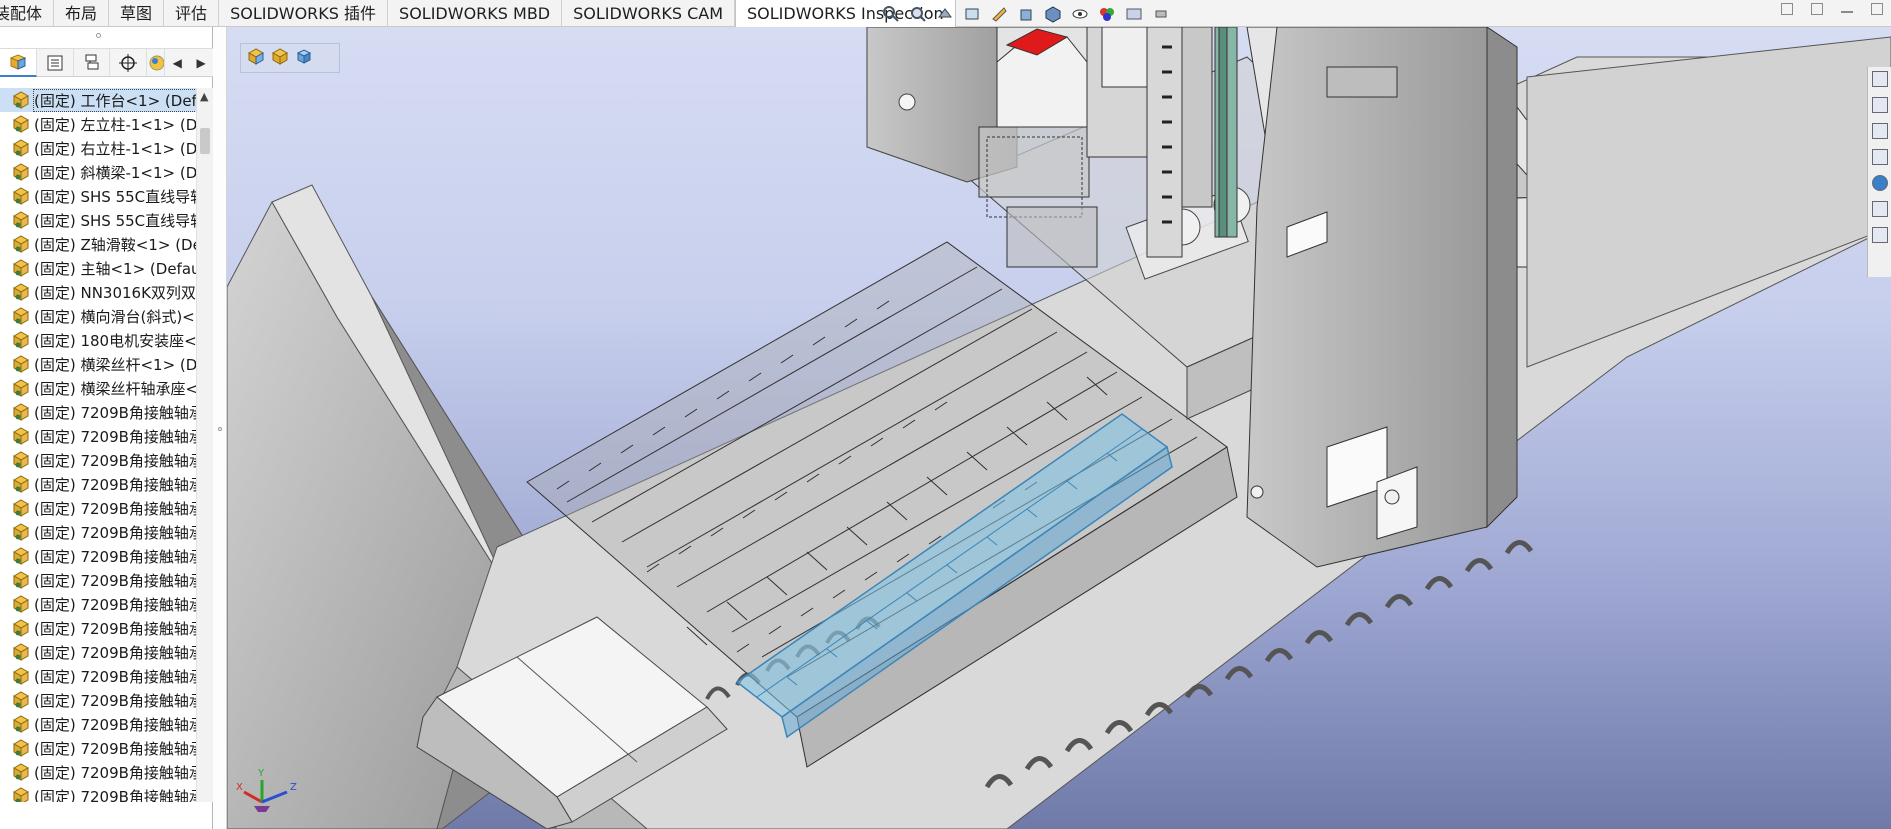  What do you see at coordinates (1787, 9) in the screenshot?
I see `tile-window-icon` at bounding box center [1787, 9].